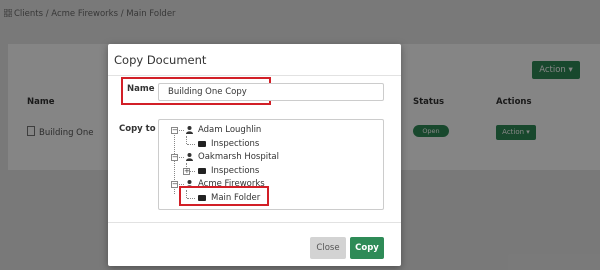 The width and height of the screenshot is (600, 270). Describe the element at coordinates (186, 171) in the screenshot. I see `expand-toggle-icon: +` at that location.